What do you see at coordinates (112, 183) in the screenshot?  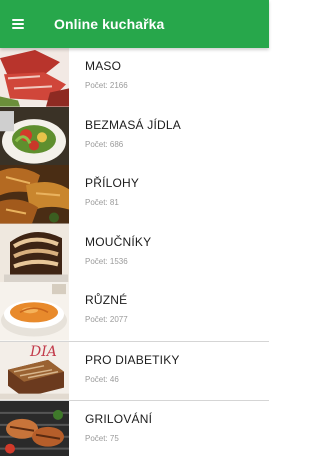 I see `category-name: PŘÍLOHY` at bounding box center [112, 183].